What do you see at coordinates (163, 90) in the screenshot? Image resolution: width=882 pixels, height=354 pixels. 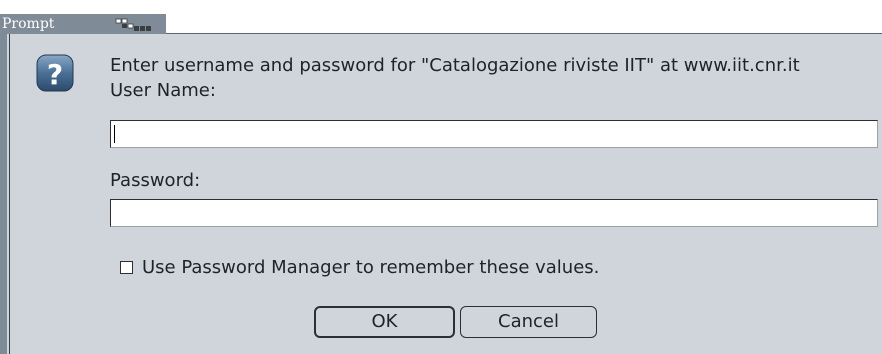 I see `username-label: User Name:` at bounding box center [163, 90].